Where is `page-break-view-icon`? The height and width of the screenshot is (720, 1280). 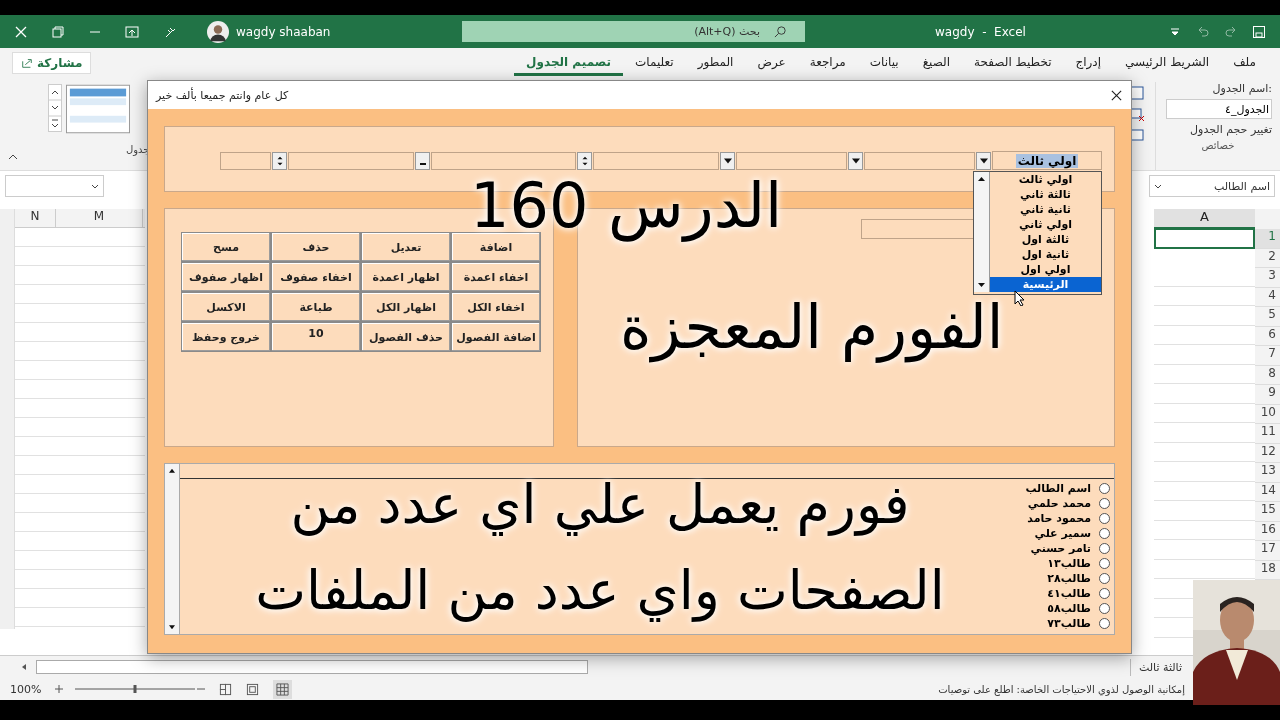
page-break-view-icon is located at coordinates (226, 689).